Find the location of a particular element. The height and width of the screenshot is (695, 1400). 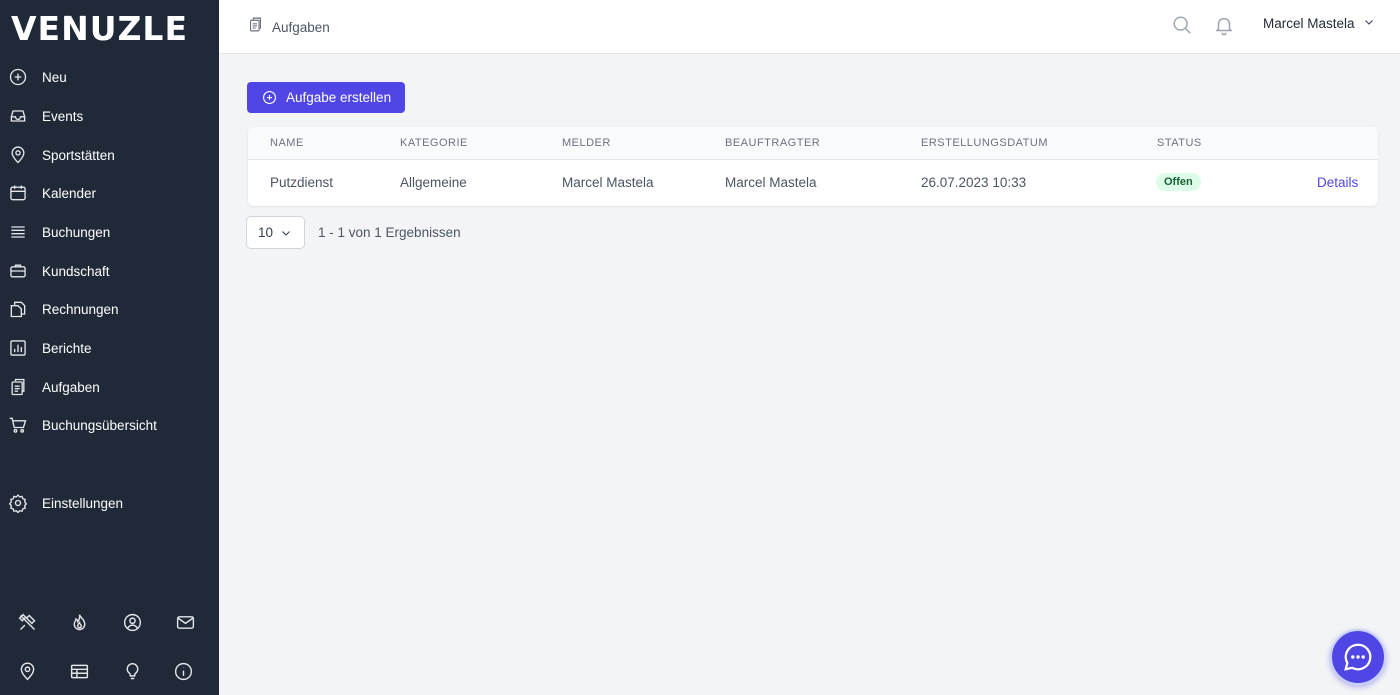

venuzle-logo: VENUZLE is located at coordinates (99, 29).